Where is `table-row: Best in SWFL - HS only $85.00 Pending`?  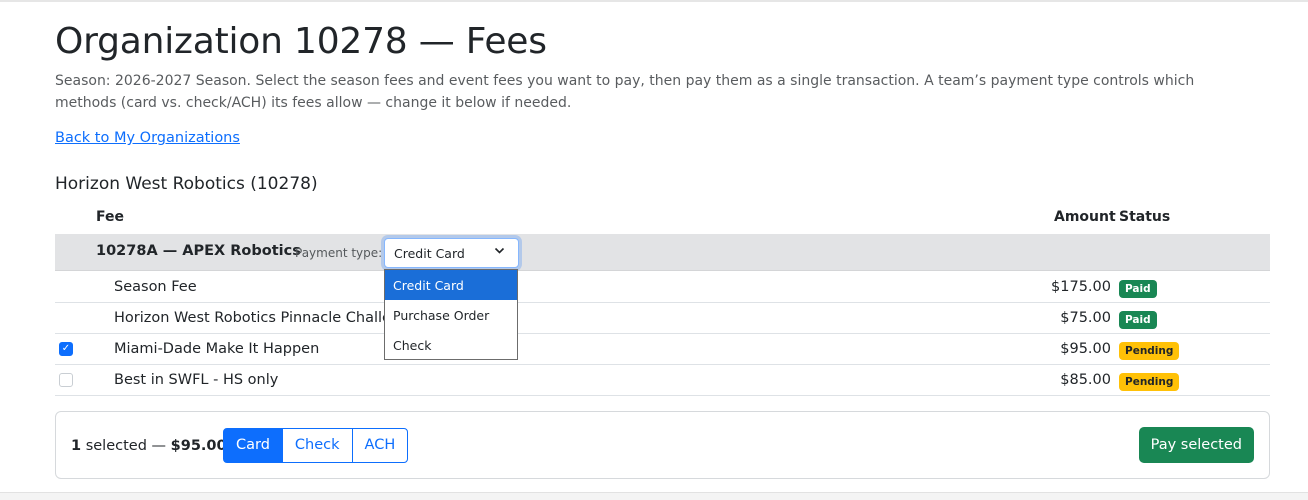 table-row: Best in SWFL - HS only $85.00 Pending is located at coordinates (662, 380).